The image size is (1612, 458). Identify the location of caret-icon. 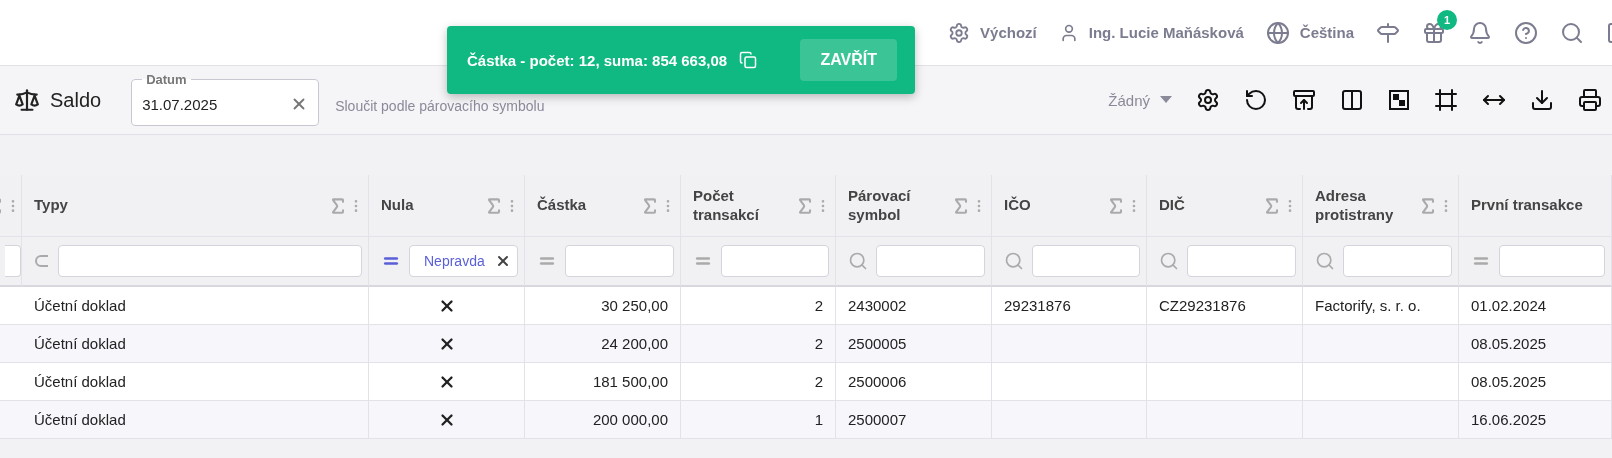
(1166, 100).